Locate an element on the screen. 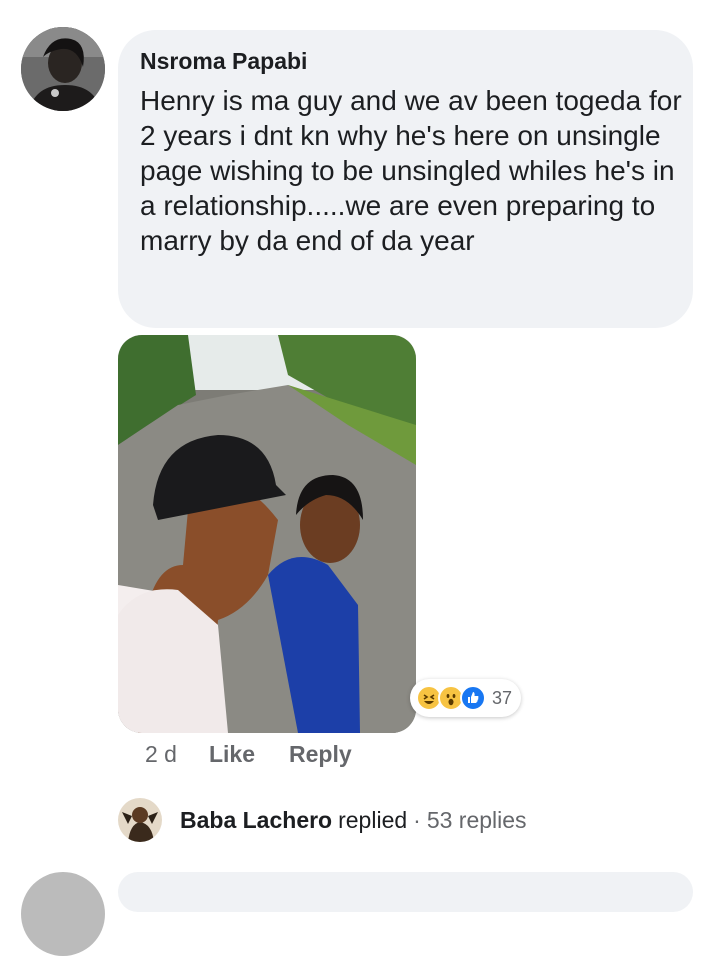  reply-button: Reply is located at coordinates (320, 754).